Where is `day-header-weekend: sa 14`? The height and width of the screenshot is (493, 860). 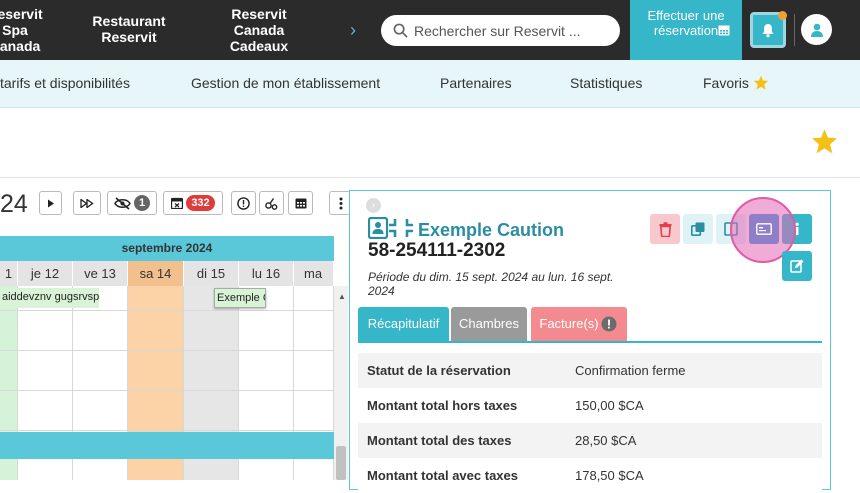
day-header-weekend: sa 14 is located at coordinates (156, 273).